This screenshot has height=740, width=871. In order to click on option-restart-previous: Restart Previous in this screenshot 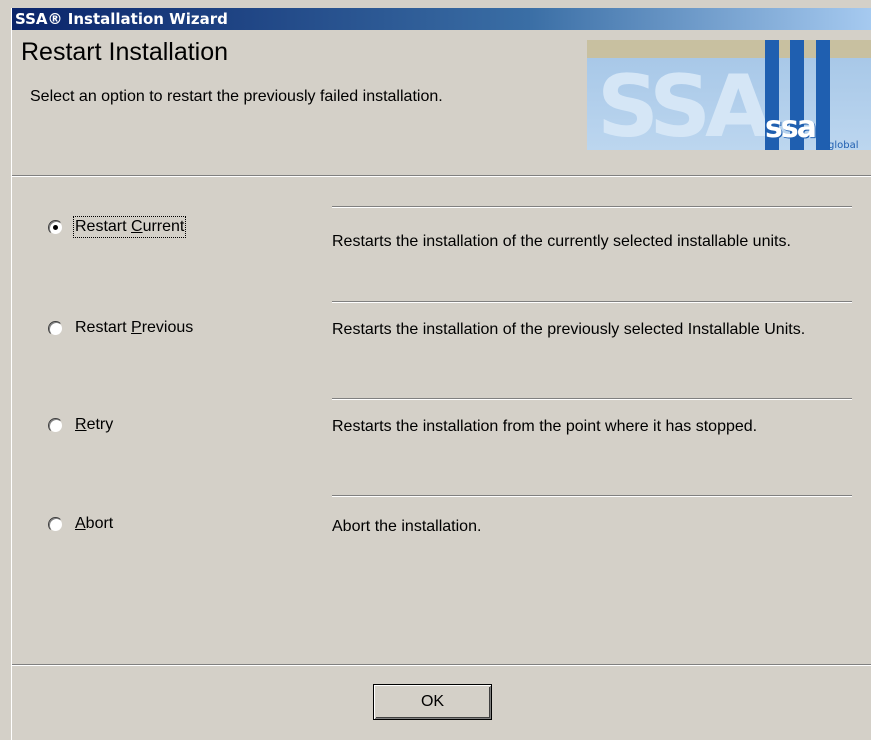, I will do `click(120, 328)`.